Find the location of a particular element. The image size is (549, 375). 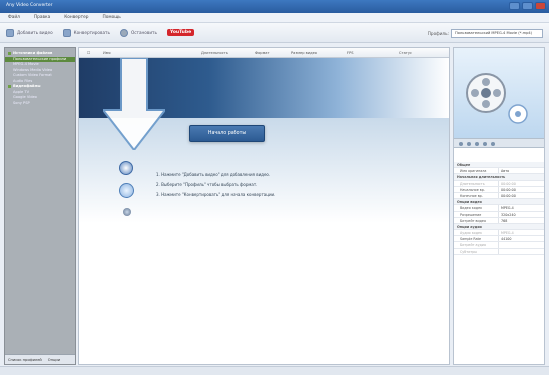

property-key: Длительность is located at coordinates (472, 183).